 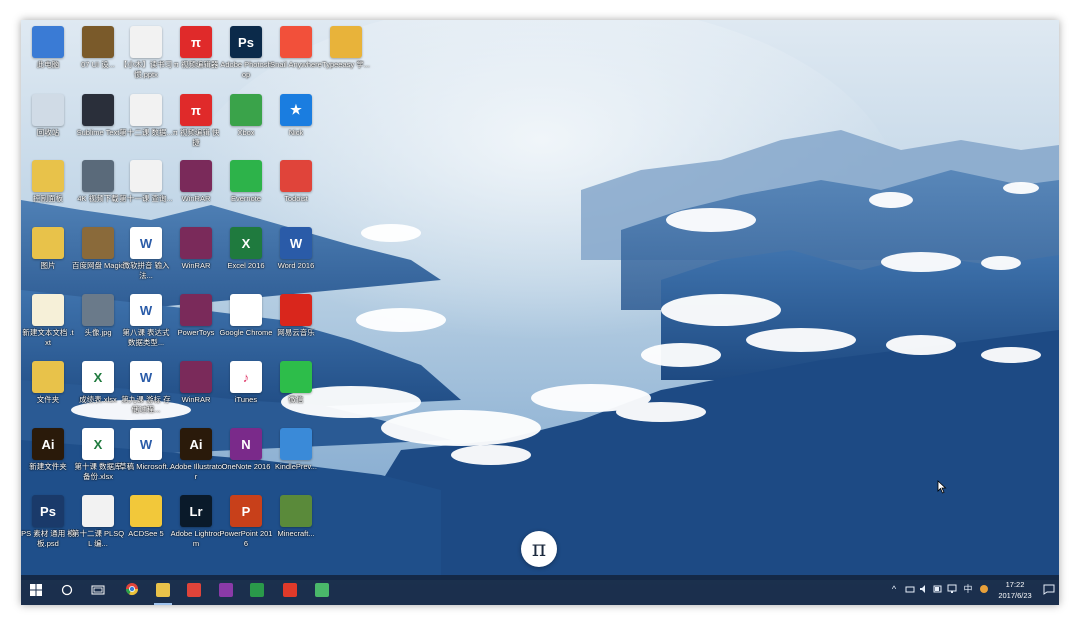 What do you see at coordinates (296, 389) in the screenshot?
I see `desktop-icon: 微信` at bounding box center [296, 389].